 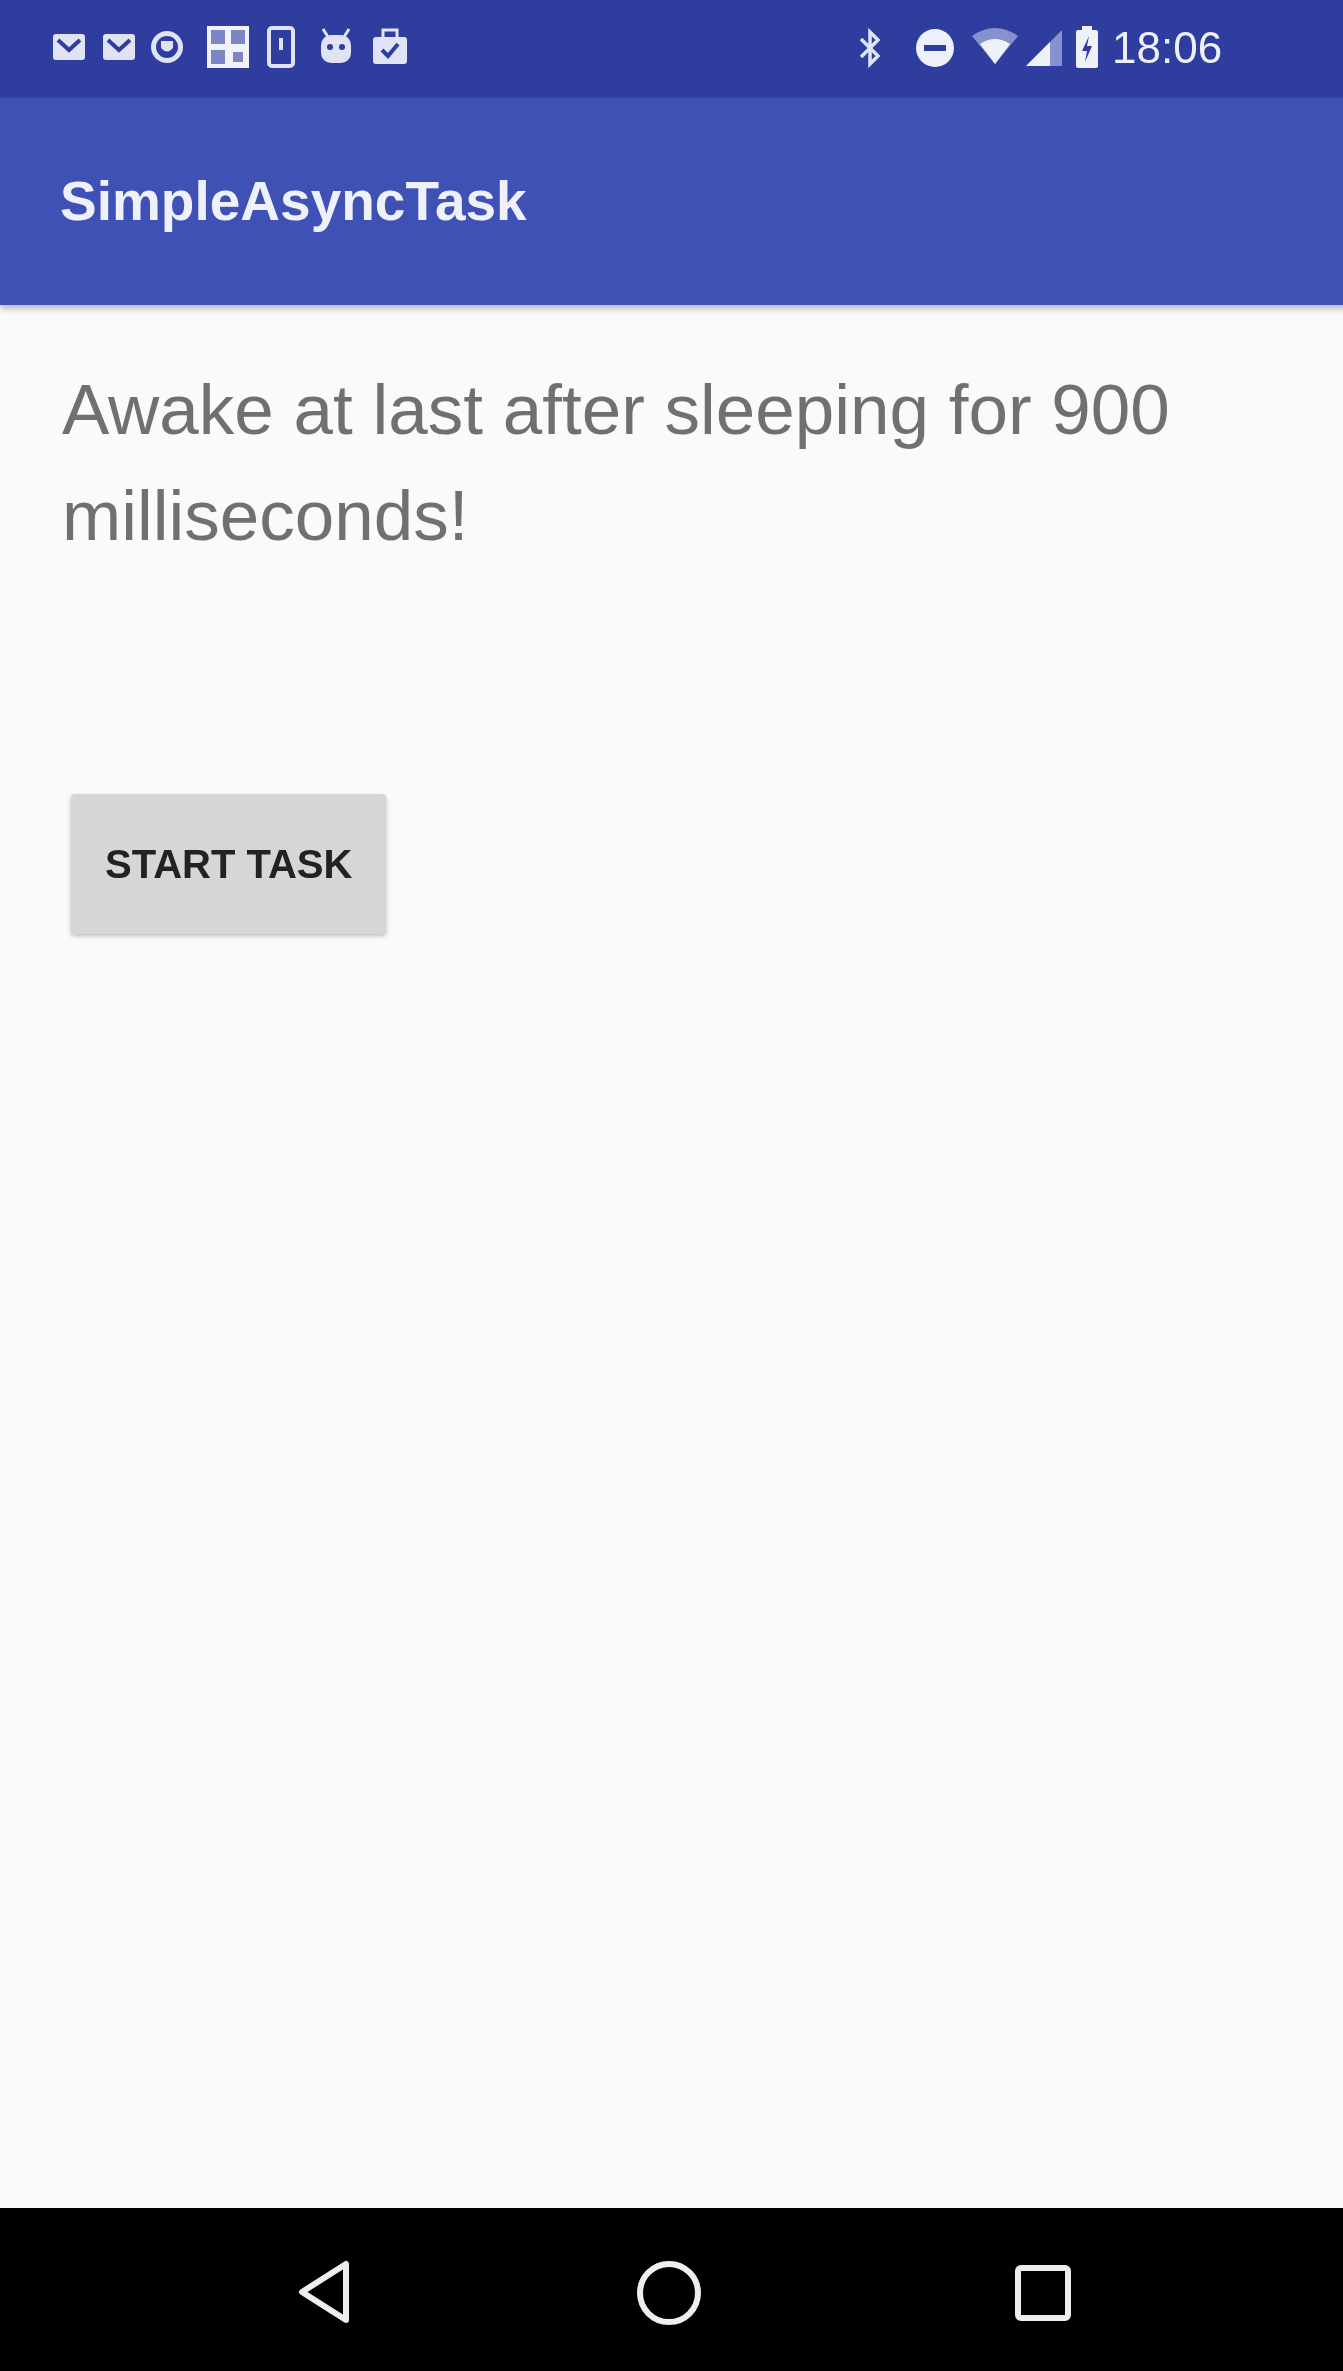 What do you see at coordinates (1087, 48) in the screenshot?
I see `battery-charging-icon` at bounding box center [1087, 48].